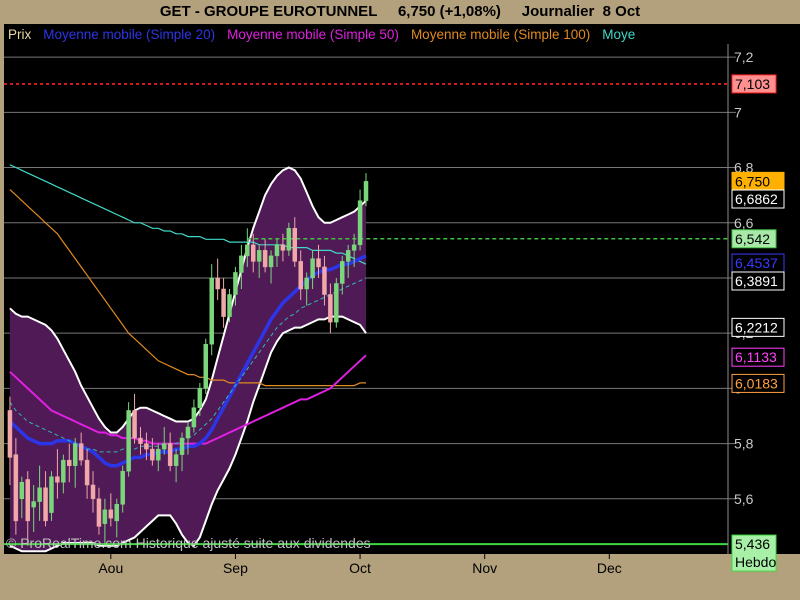 The width and height of the screenshot is (800, 600). What do you see at coordinates (752, 84) in the screenshot?
I see `level-label: 7,103` at bounding box center [752, 84].